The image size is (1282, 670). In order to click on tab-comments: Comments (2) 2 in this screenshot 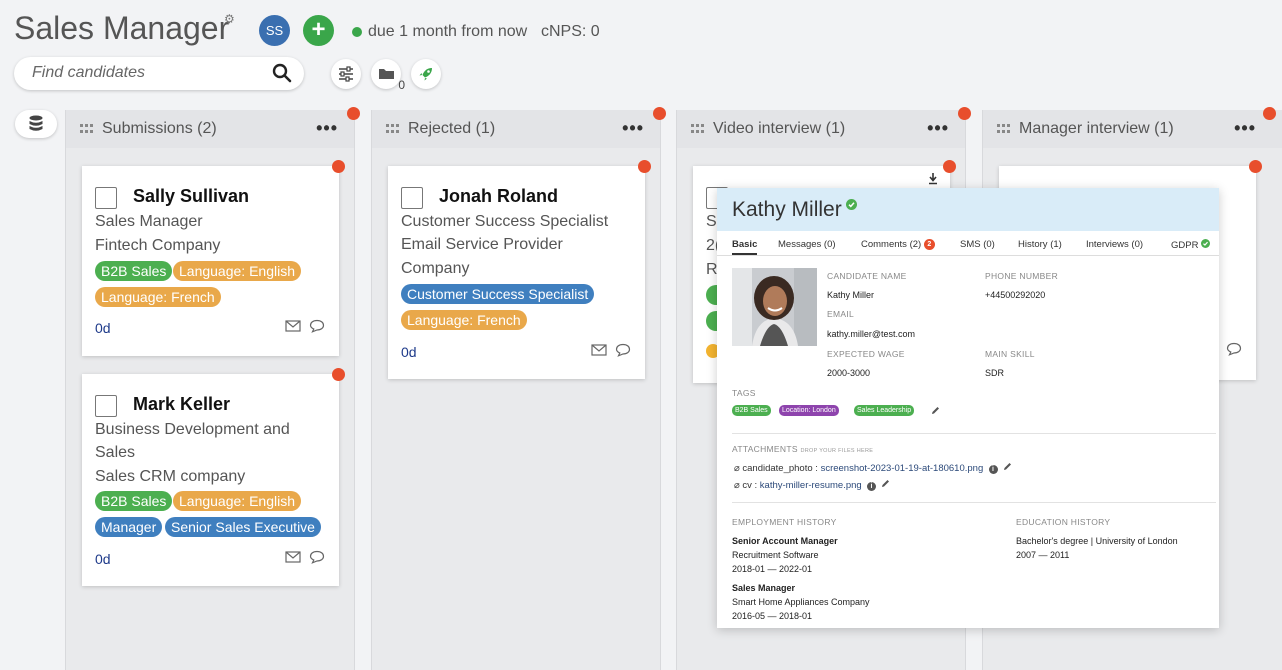, I will do `click(898, 244)`.